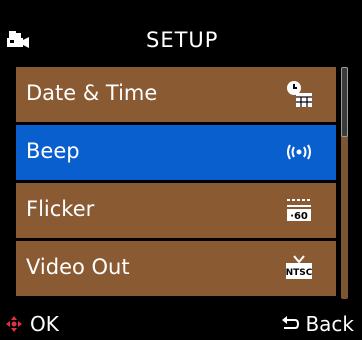 The height and width of the screenshot is (340, 362). Describe the element at coordinates (291, 322) in the screenshot. I see `return-arrow-icon` at that location.